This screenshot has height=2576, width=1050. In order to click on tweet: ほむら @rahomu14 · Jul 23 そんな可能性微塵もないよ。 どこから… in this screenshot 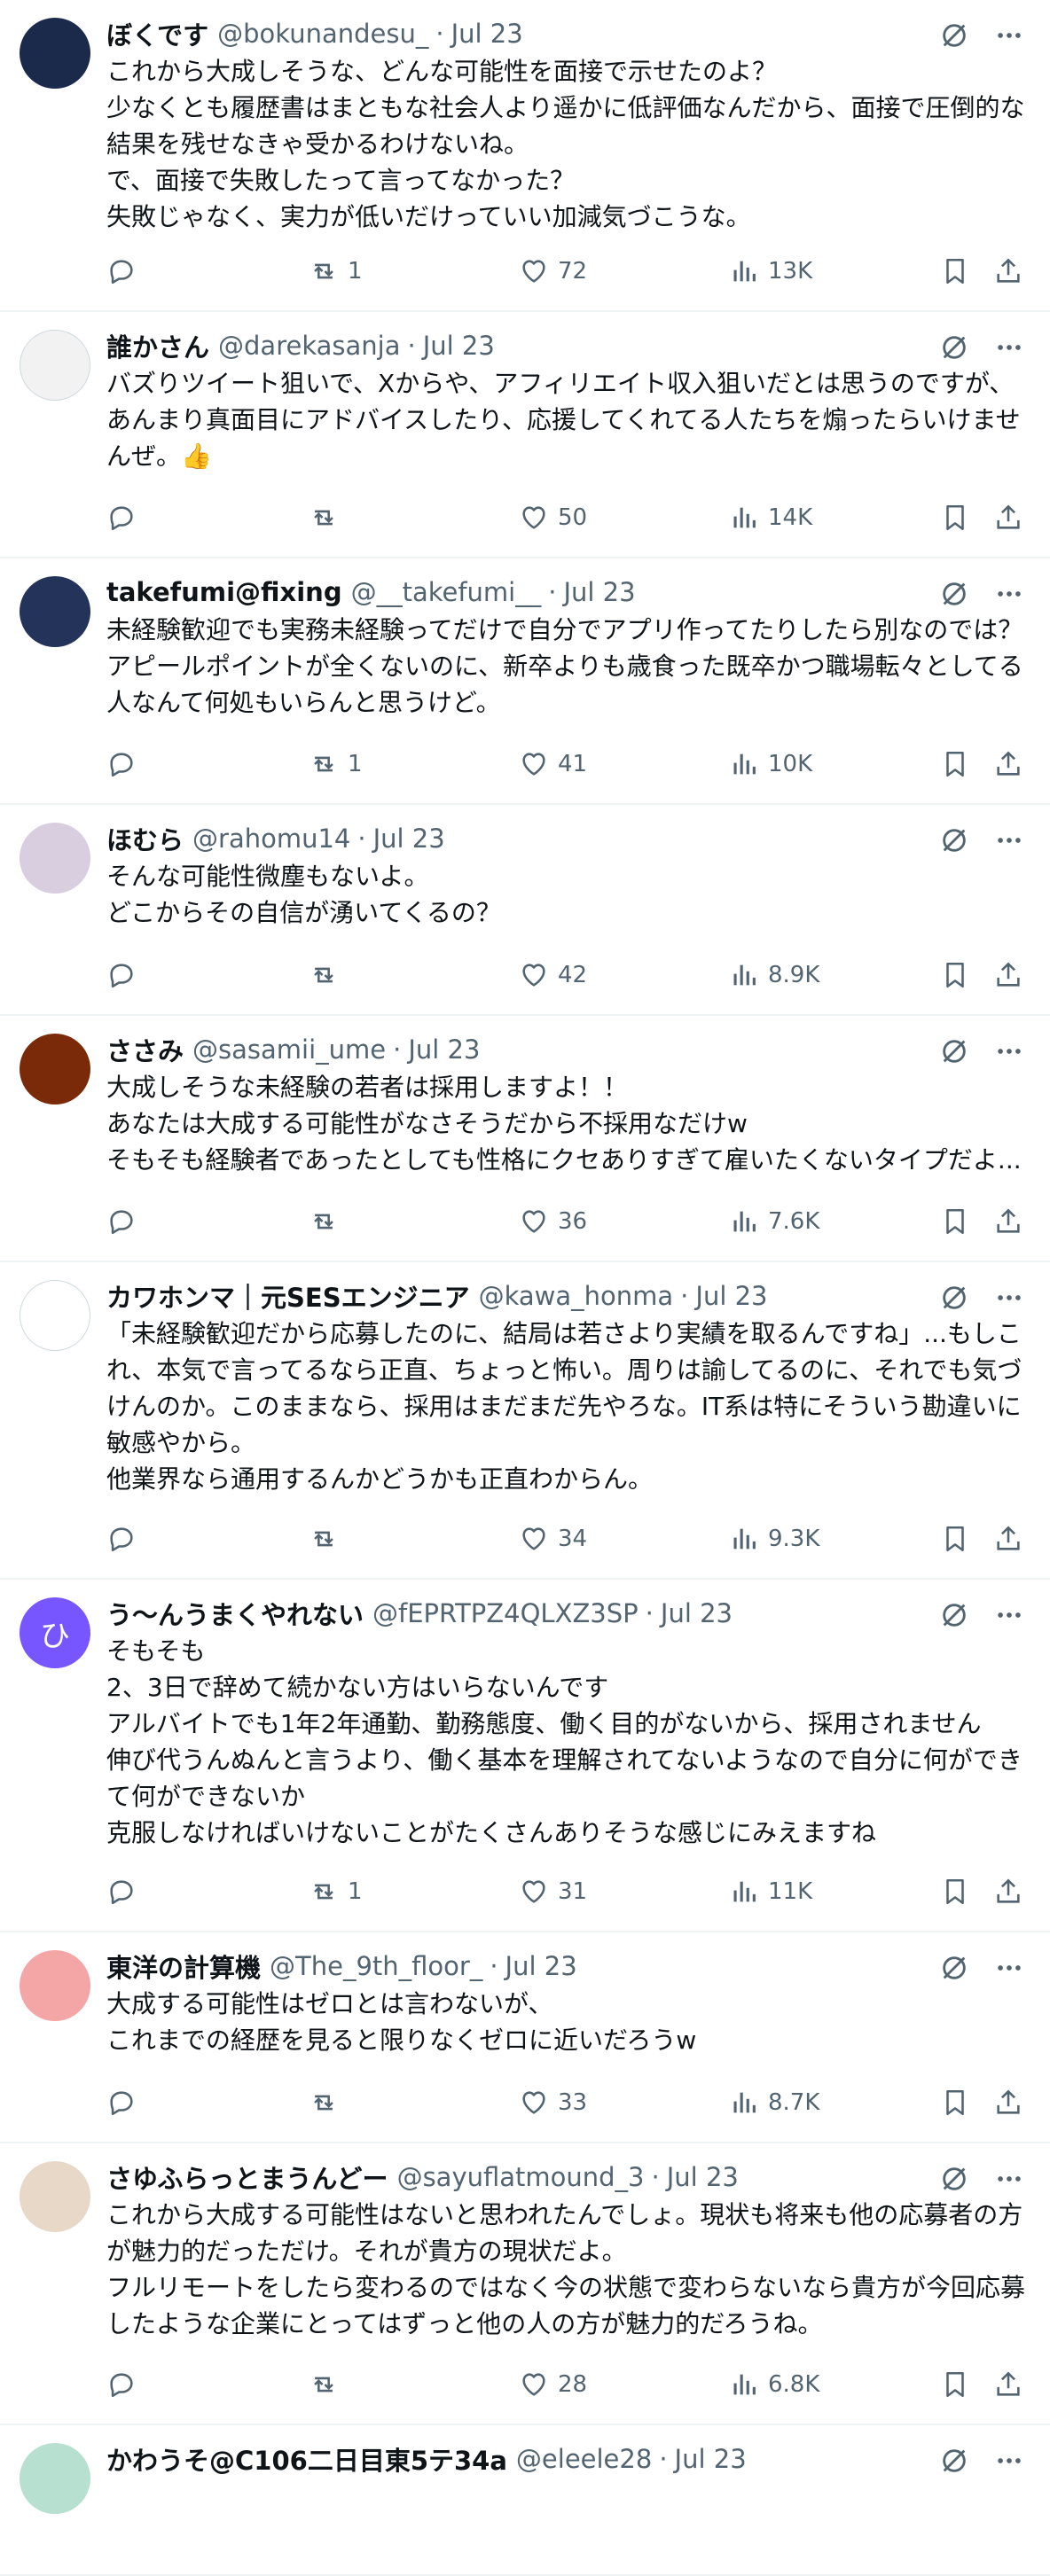, I will do `click(525, 911)`.